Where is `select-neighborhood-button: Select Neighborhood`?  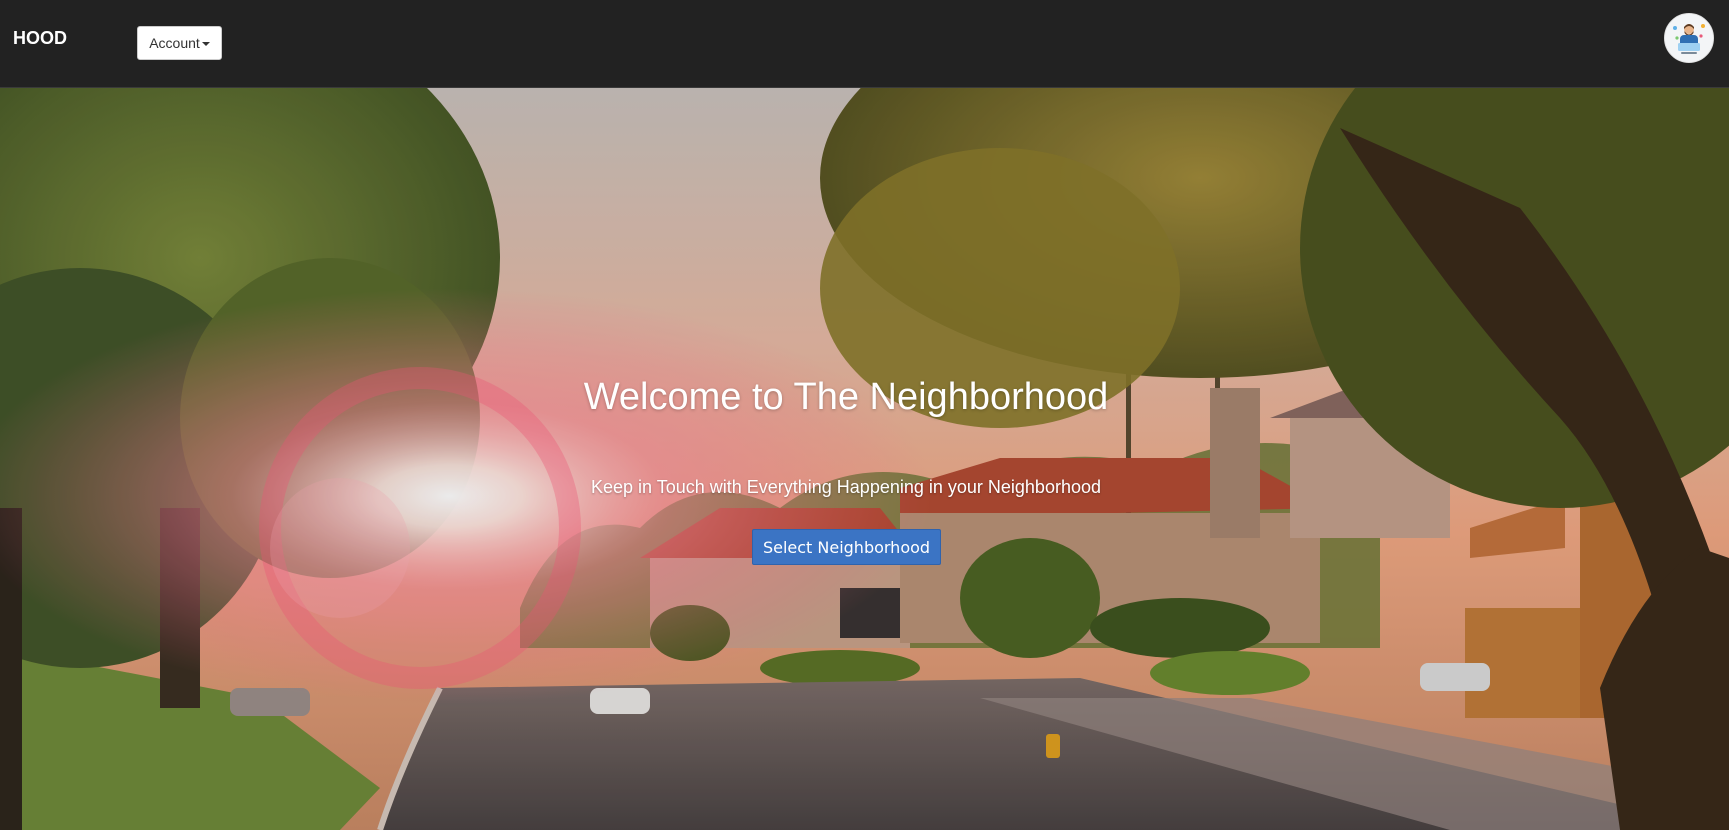
select-neighborhood-button: Select Neighborhood is located at coordinates (846, 547).